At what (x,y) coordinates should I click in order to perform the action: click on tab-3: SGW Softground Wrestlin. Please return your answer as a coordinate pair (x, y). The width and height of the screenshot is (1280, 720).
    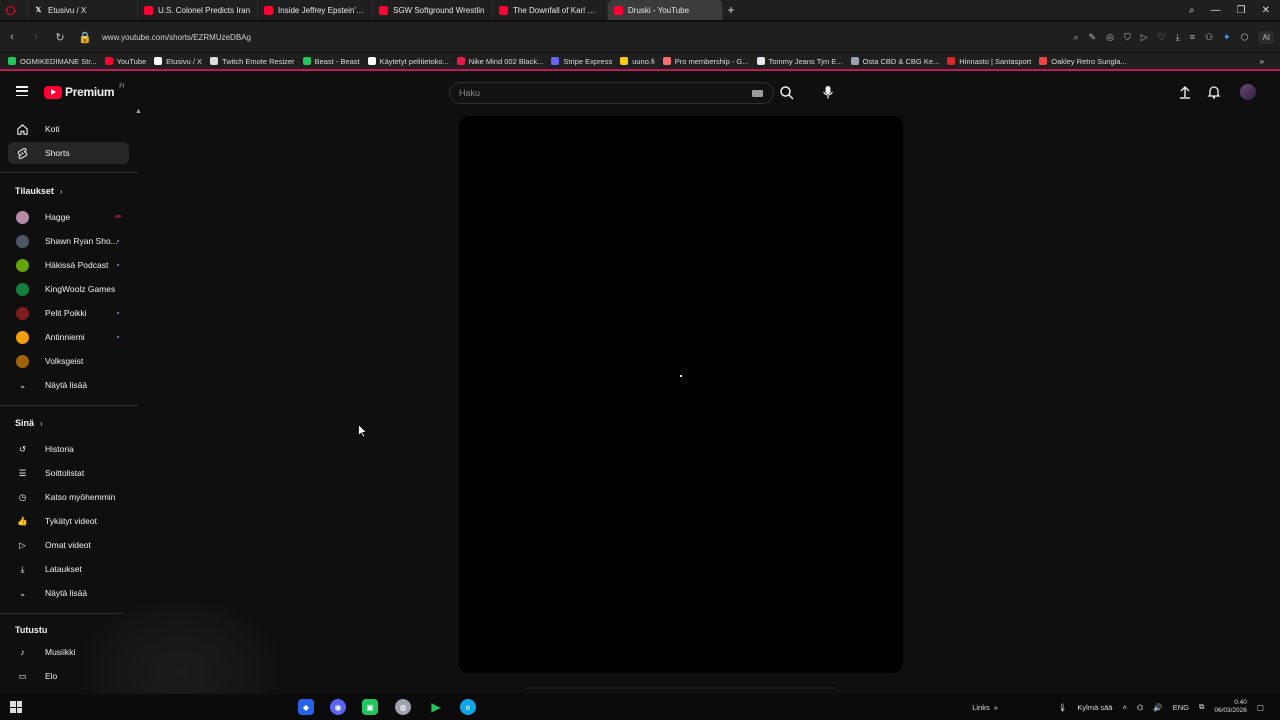
    Looking at the image, I should click on (433, 10).